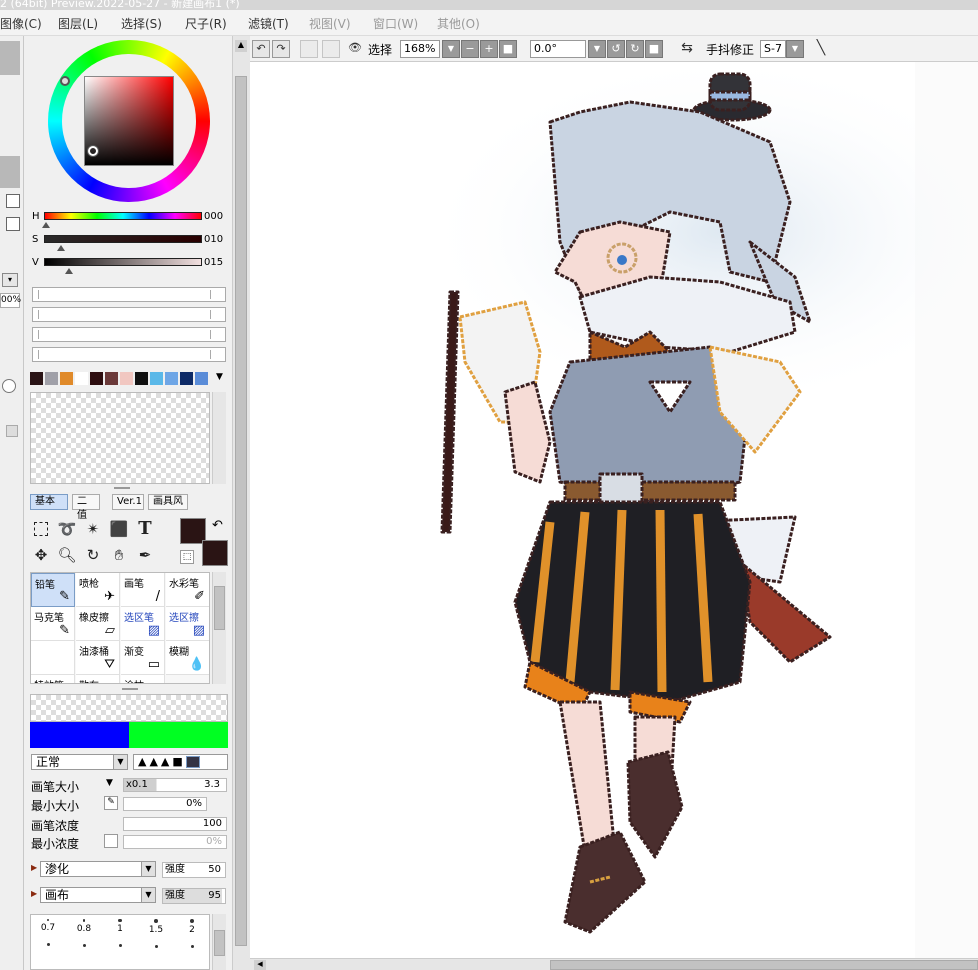 This screenshot has width=978, height=970. I want to click on nav-button-a, so click(13, 201).